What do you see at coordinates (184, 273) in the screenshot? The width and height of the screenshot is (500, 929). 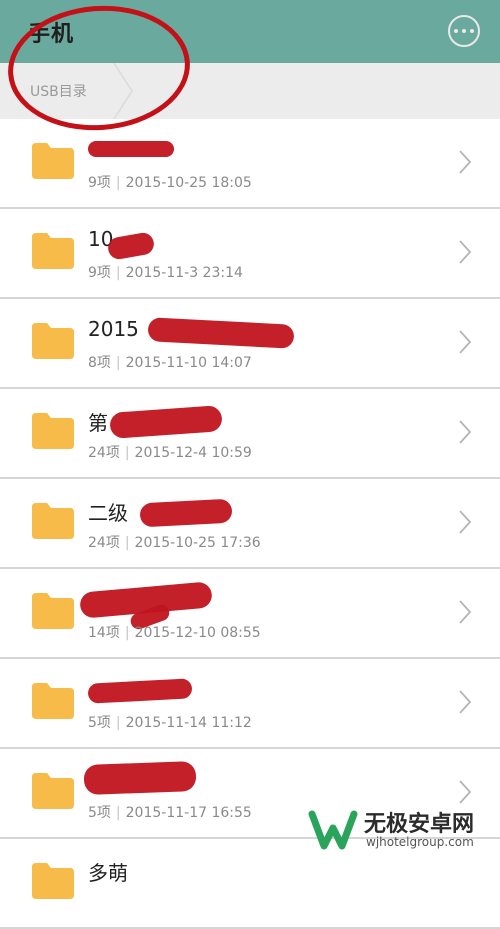 I see `modified-date: 2015-11-3 23:14` at bounding box center [184, 273].